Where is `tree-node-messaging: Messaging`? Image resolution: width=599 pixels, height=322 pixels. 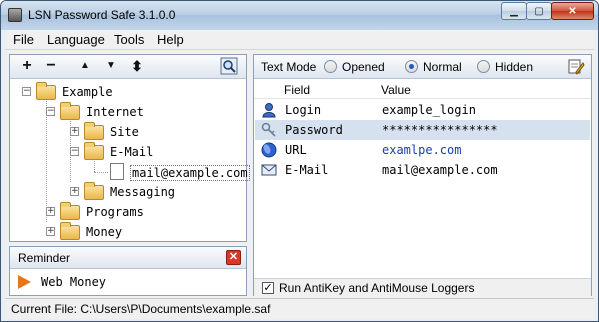 tree-node-messaging: Messaging is located at coordinates (142, 192).